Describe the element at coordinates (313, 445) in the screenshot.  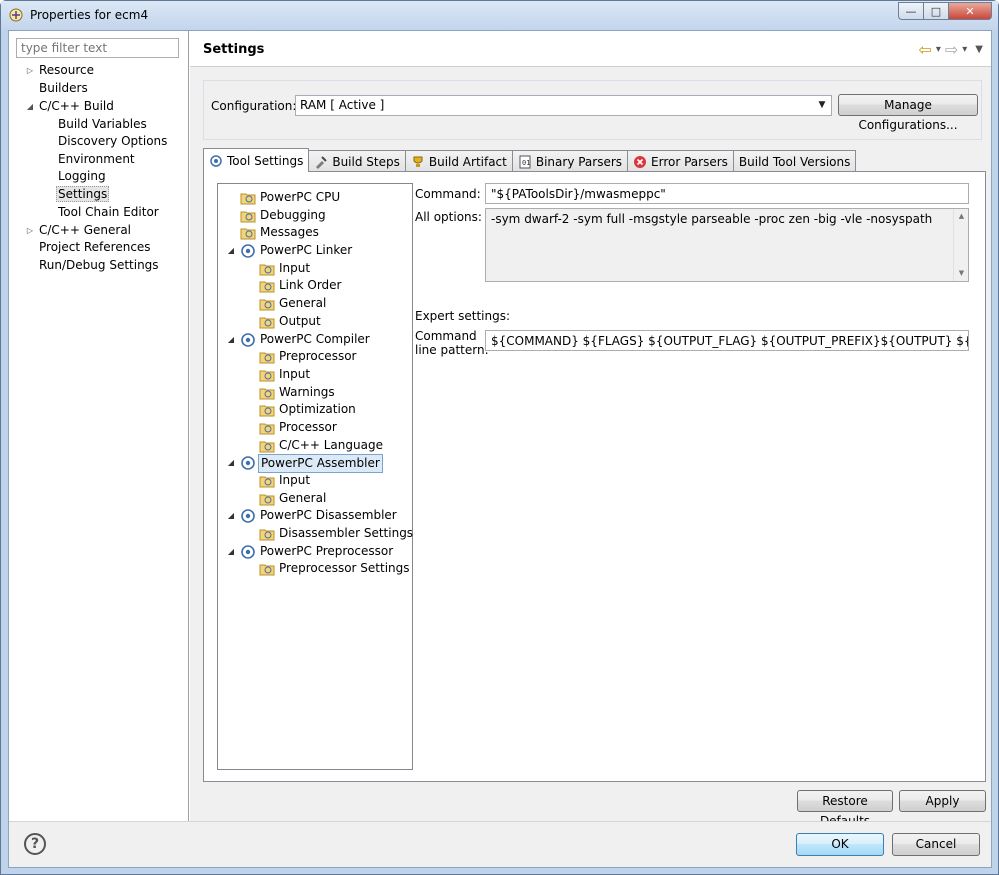
I see `tree-item-cpp-language: C/C++ Language` at that location.